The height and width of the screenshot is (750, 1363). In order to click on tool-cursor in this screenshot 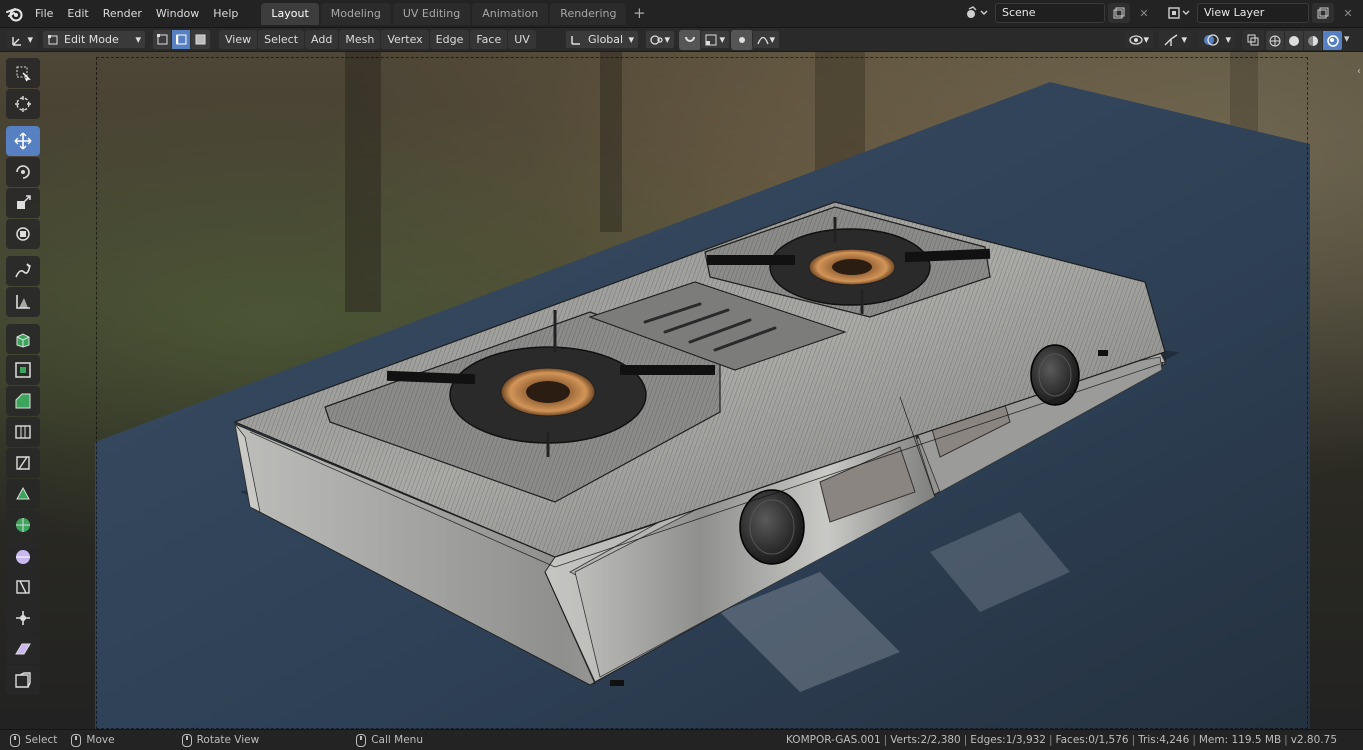, I will do `click(23, 104)`.